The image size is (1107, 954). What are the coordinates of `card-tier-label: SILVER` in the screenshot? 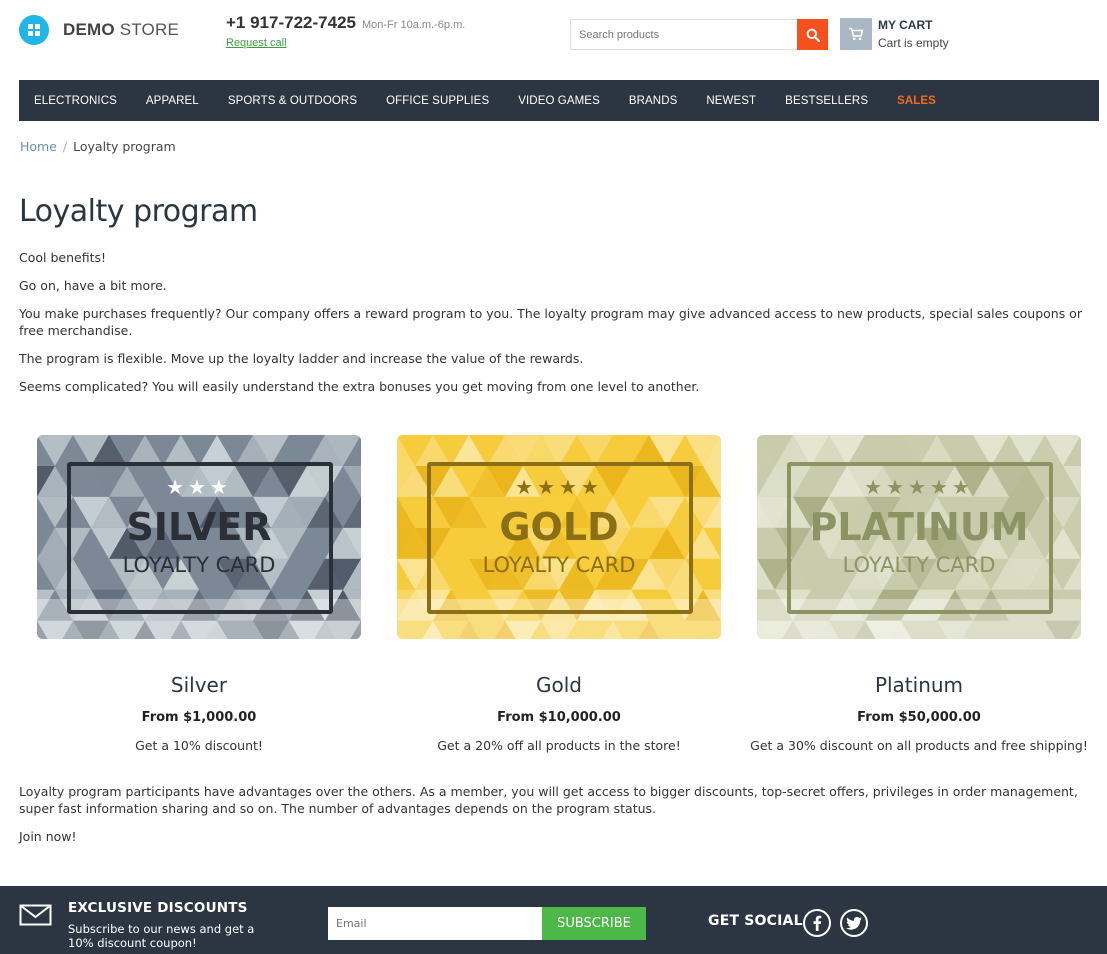 It's located at (199, 527).